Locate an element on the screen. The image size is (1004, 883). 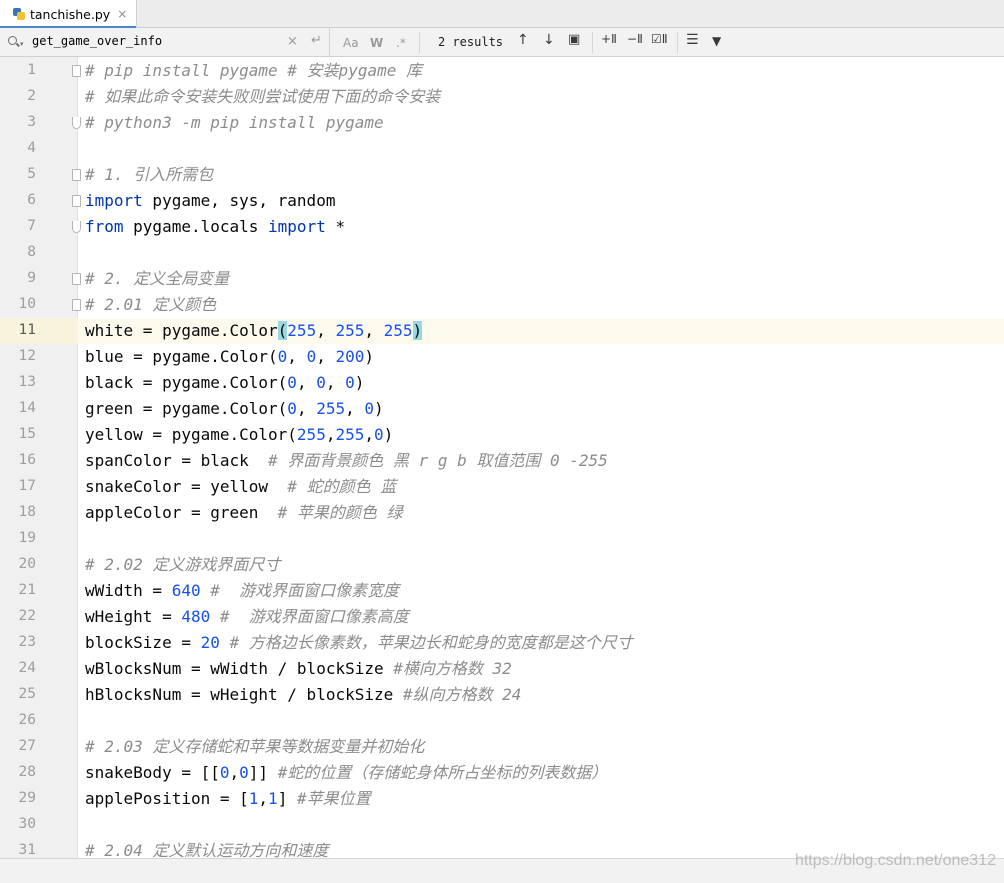
clear-search-icon: × is located at coordinates (292, 41).